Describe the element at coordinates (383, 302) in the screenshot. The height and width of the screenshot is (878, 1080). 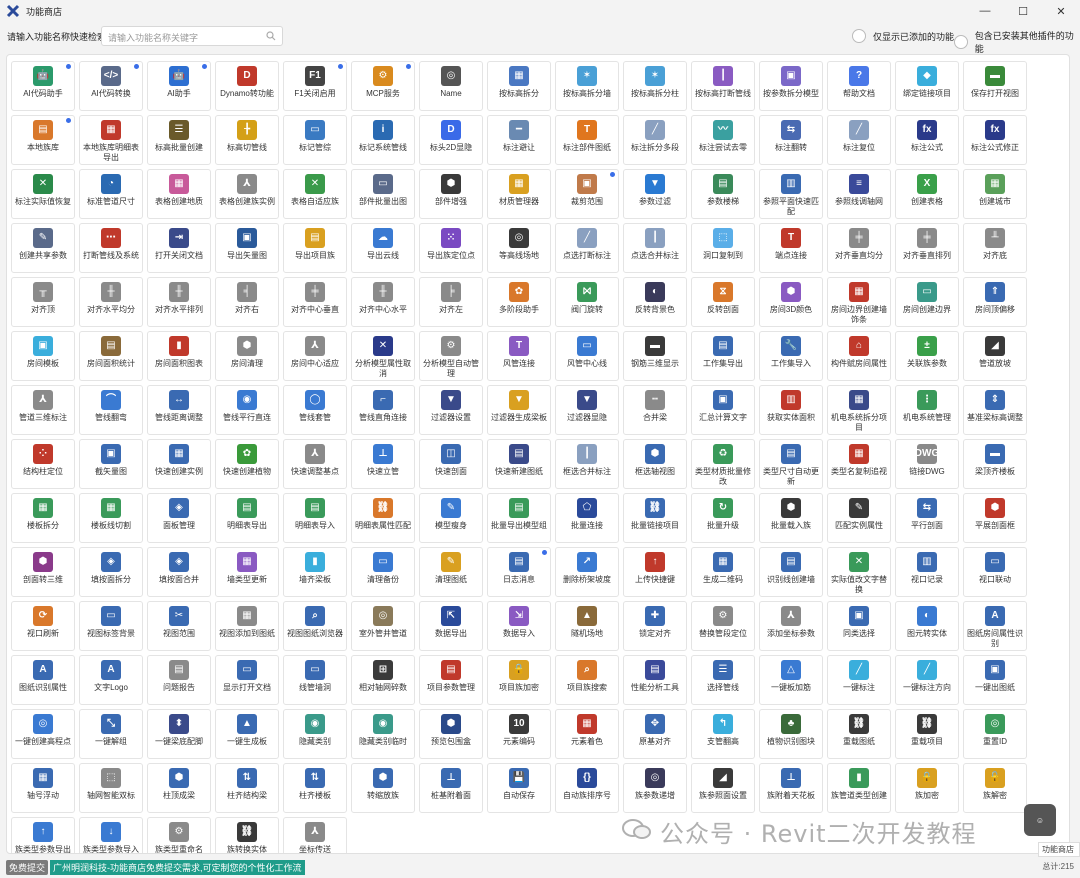
I see `function-tile: ╫ 对齐中心水平` at that location.